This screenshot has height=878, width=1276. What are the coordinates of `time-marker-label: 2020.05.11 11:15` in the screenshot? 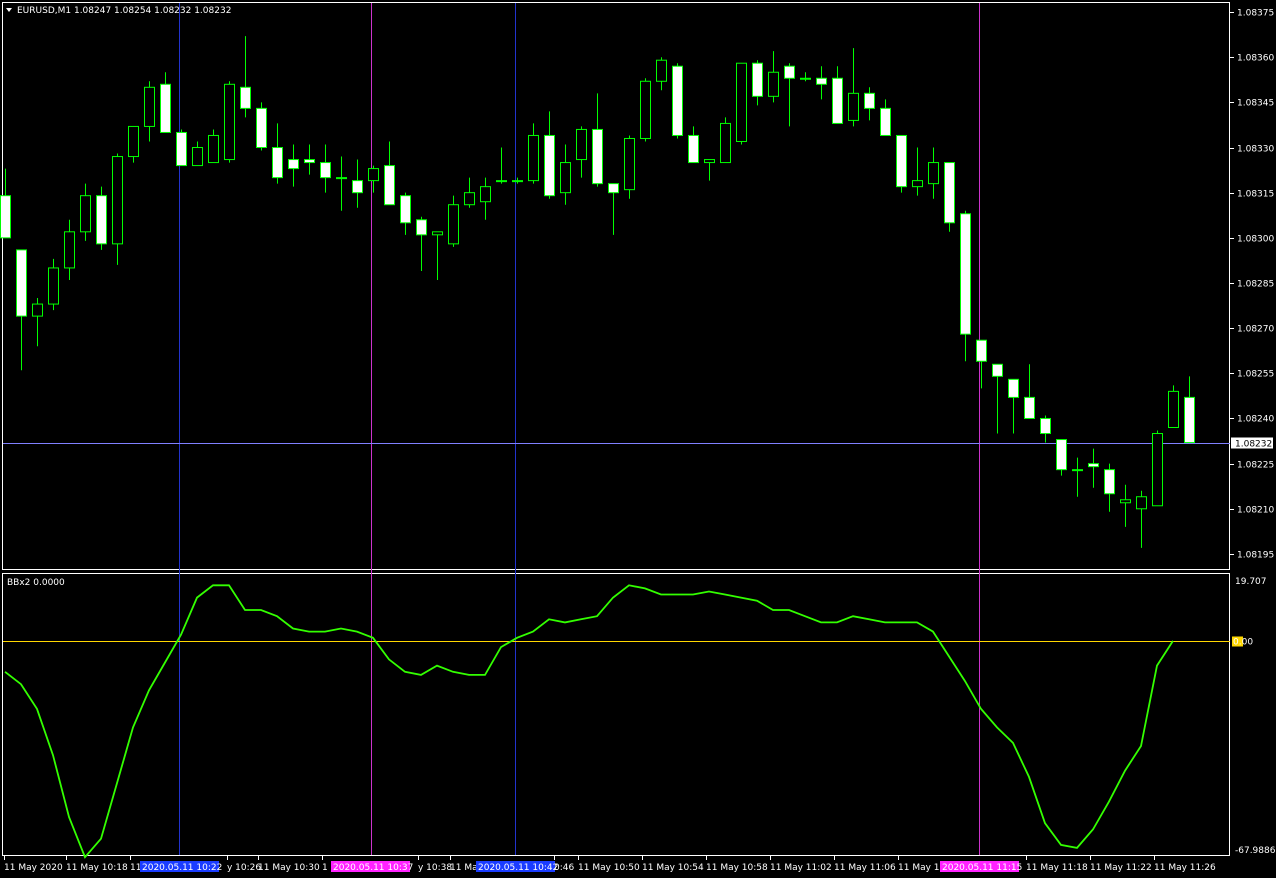 It's located at (982, 868).